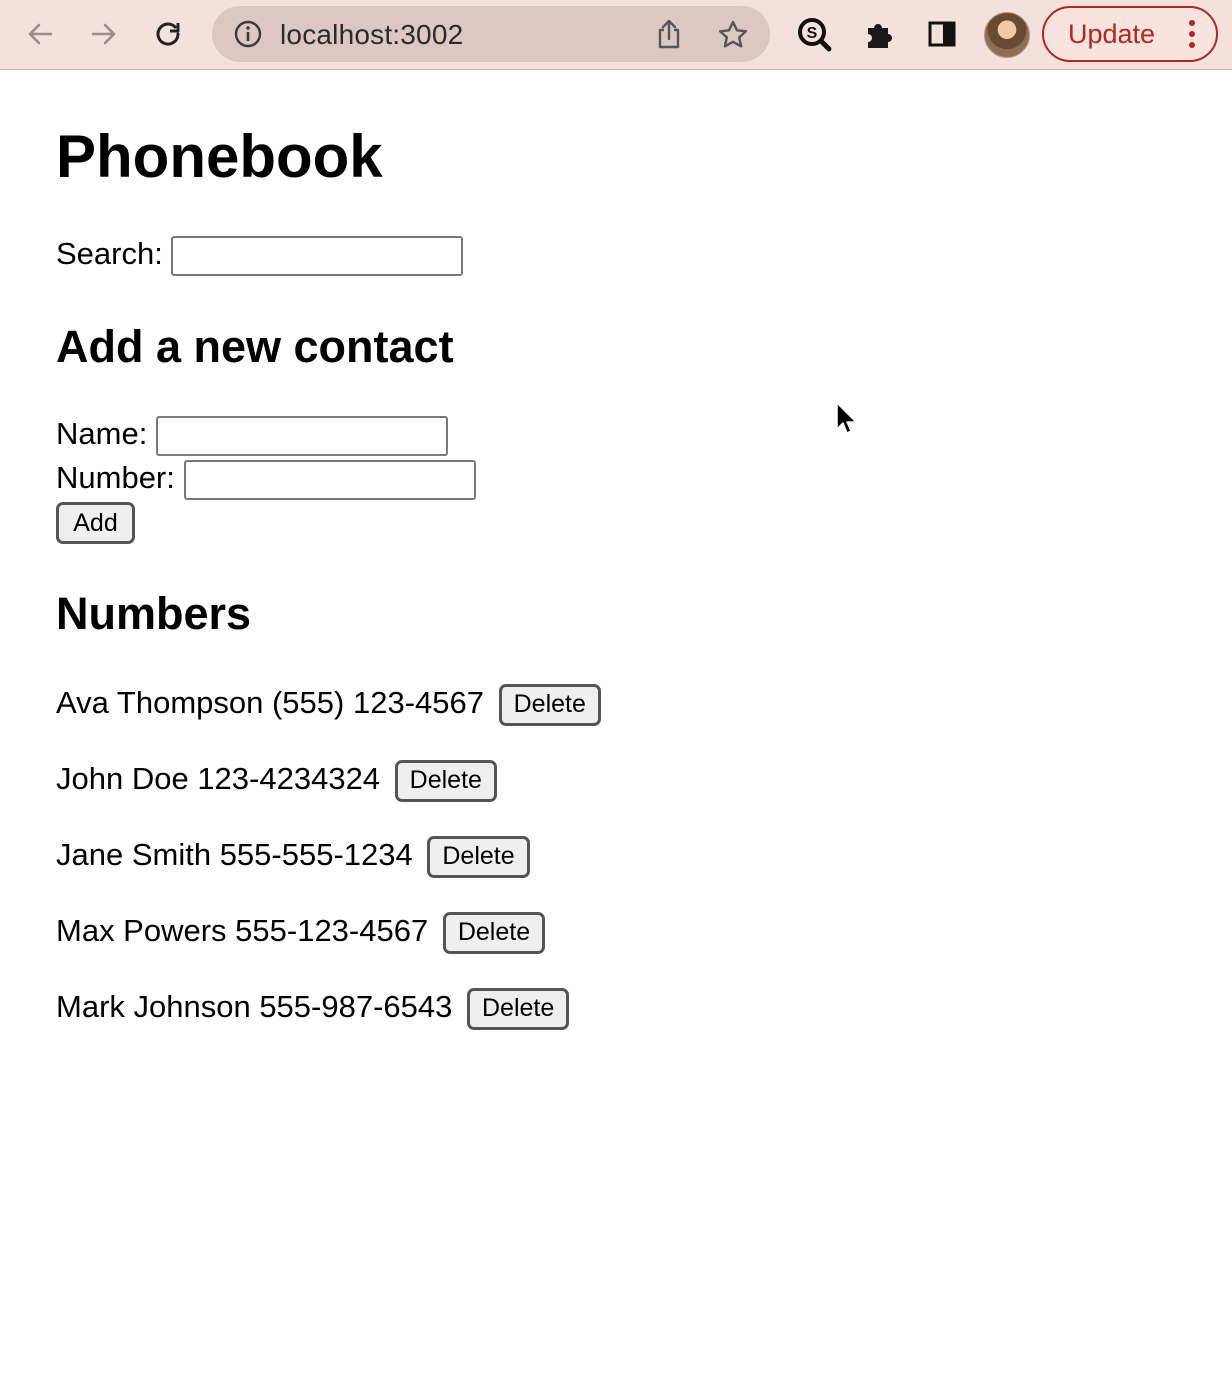 This screenshot has height=1374, width=1232. What do you see at coordinates (847, 419) in the screenshot?
I see `mouse-cursor-icon` at bounding box center [847, 419].